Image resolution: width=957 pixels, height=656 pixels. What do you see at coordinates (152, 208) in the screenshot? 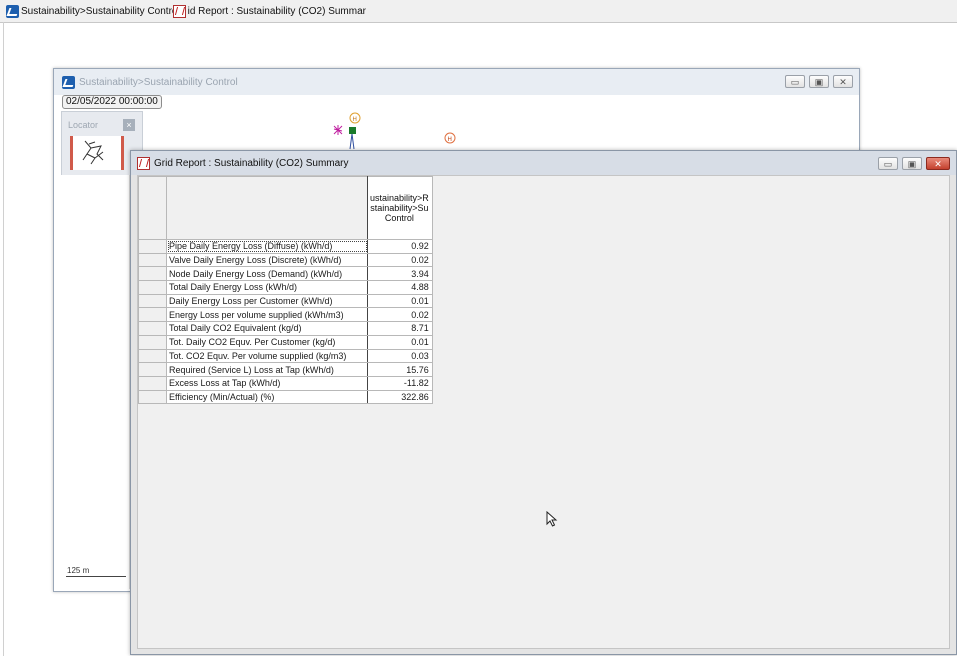
I see `corner-cell` at bounding box center [152, 208].